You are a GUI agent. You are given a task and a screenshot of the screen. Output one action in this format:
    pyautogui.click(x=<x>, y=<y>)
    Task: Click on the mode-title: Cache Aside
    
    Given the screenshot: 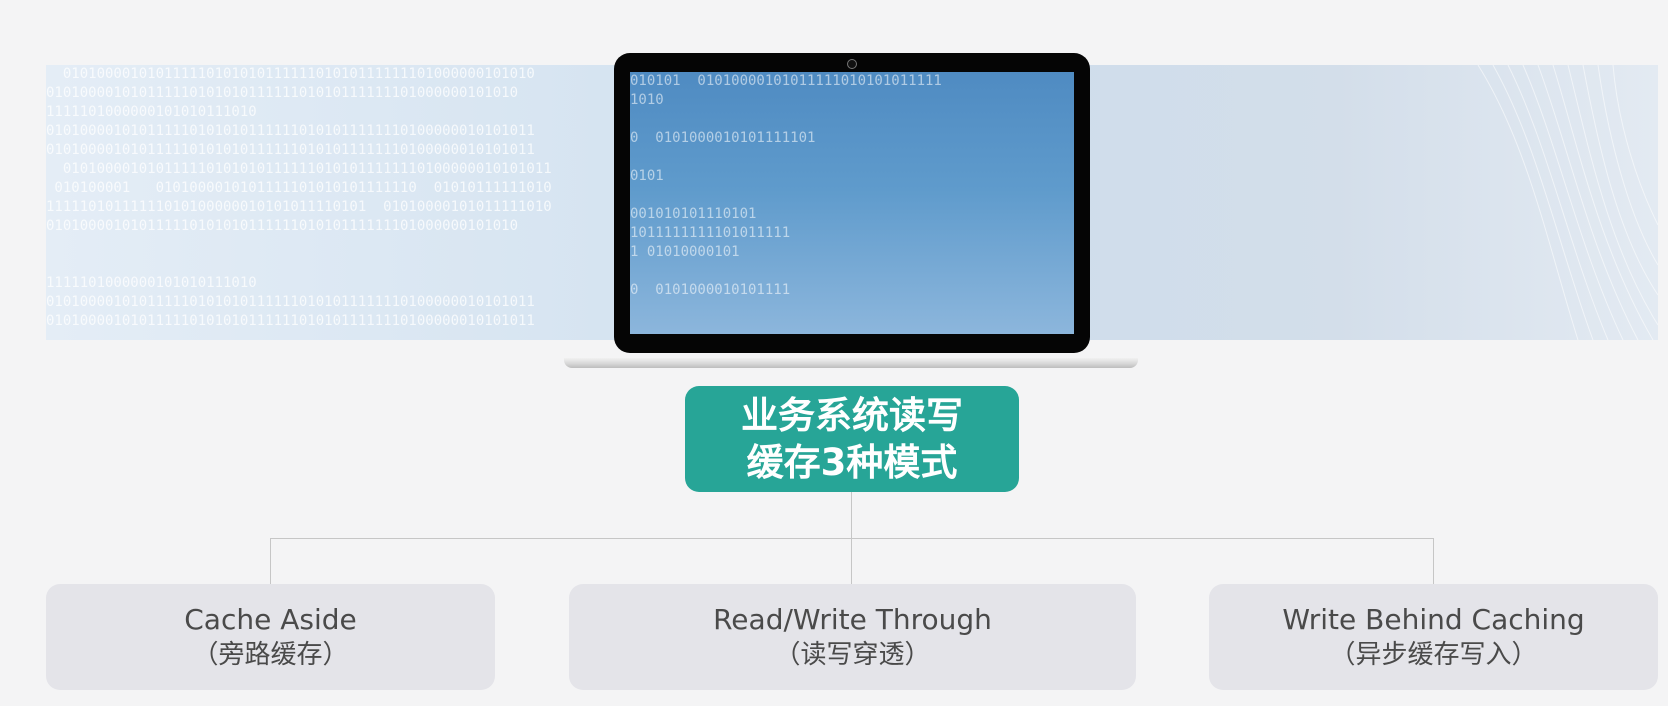 What is the action you would take?
    pyautogui.click(x=270, y=619)
    